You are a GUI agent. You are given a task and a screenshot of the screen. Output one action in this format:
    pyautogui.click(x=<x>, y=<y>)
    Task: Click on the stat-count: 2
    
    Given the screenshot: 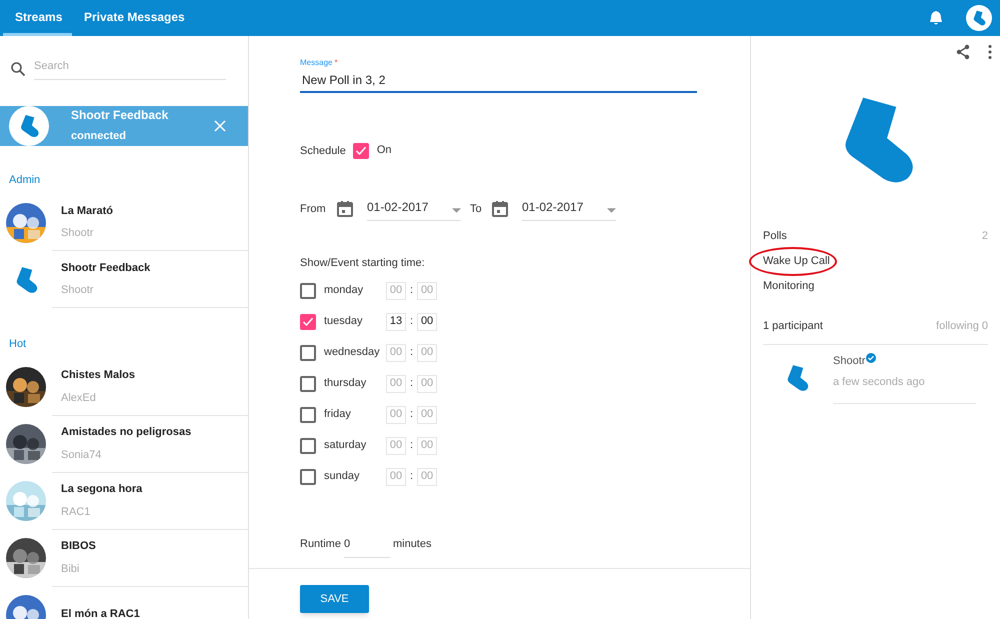 What is the action you would take?
    pyautogui.click(x=985, y=236)
    